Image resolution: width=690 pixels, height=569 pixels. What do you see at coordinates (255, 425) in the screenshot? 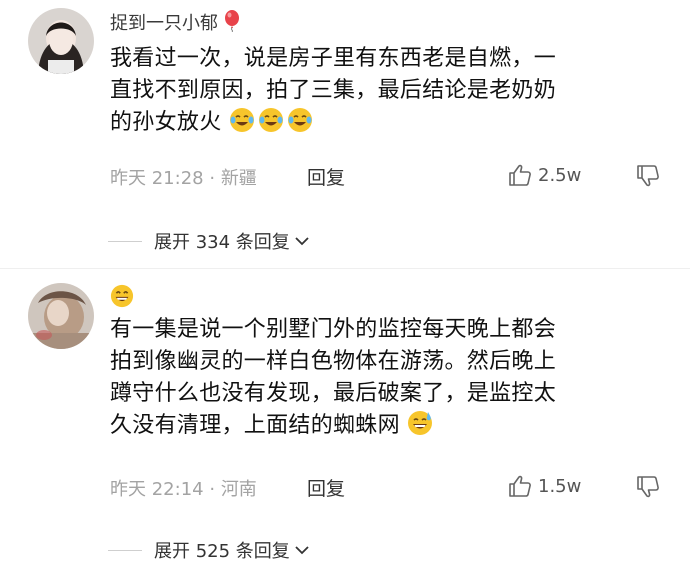
I see `comment-line: 久没有清理，上面结的蜘蛛网` at bounding box center [255, 425].